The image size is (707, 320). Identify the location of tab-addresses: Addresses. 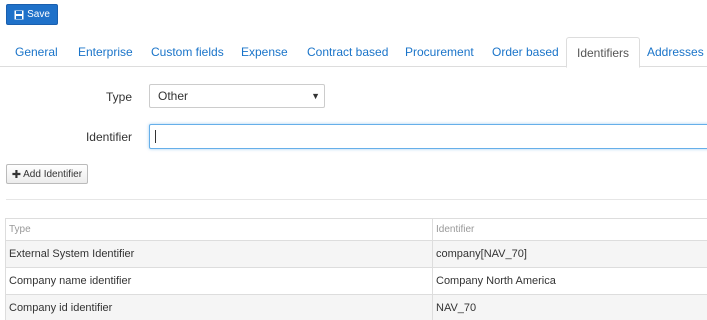
(675, 52).